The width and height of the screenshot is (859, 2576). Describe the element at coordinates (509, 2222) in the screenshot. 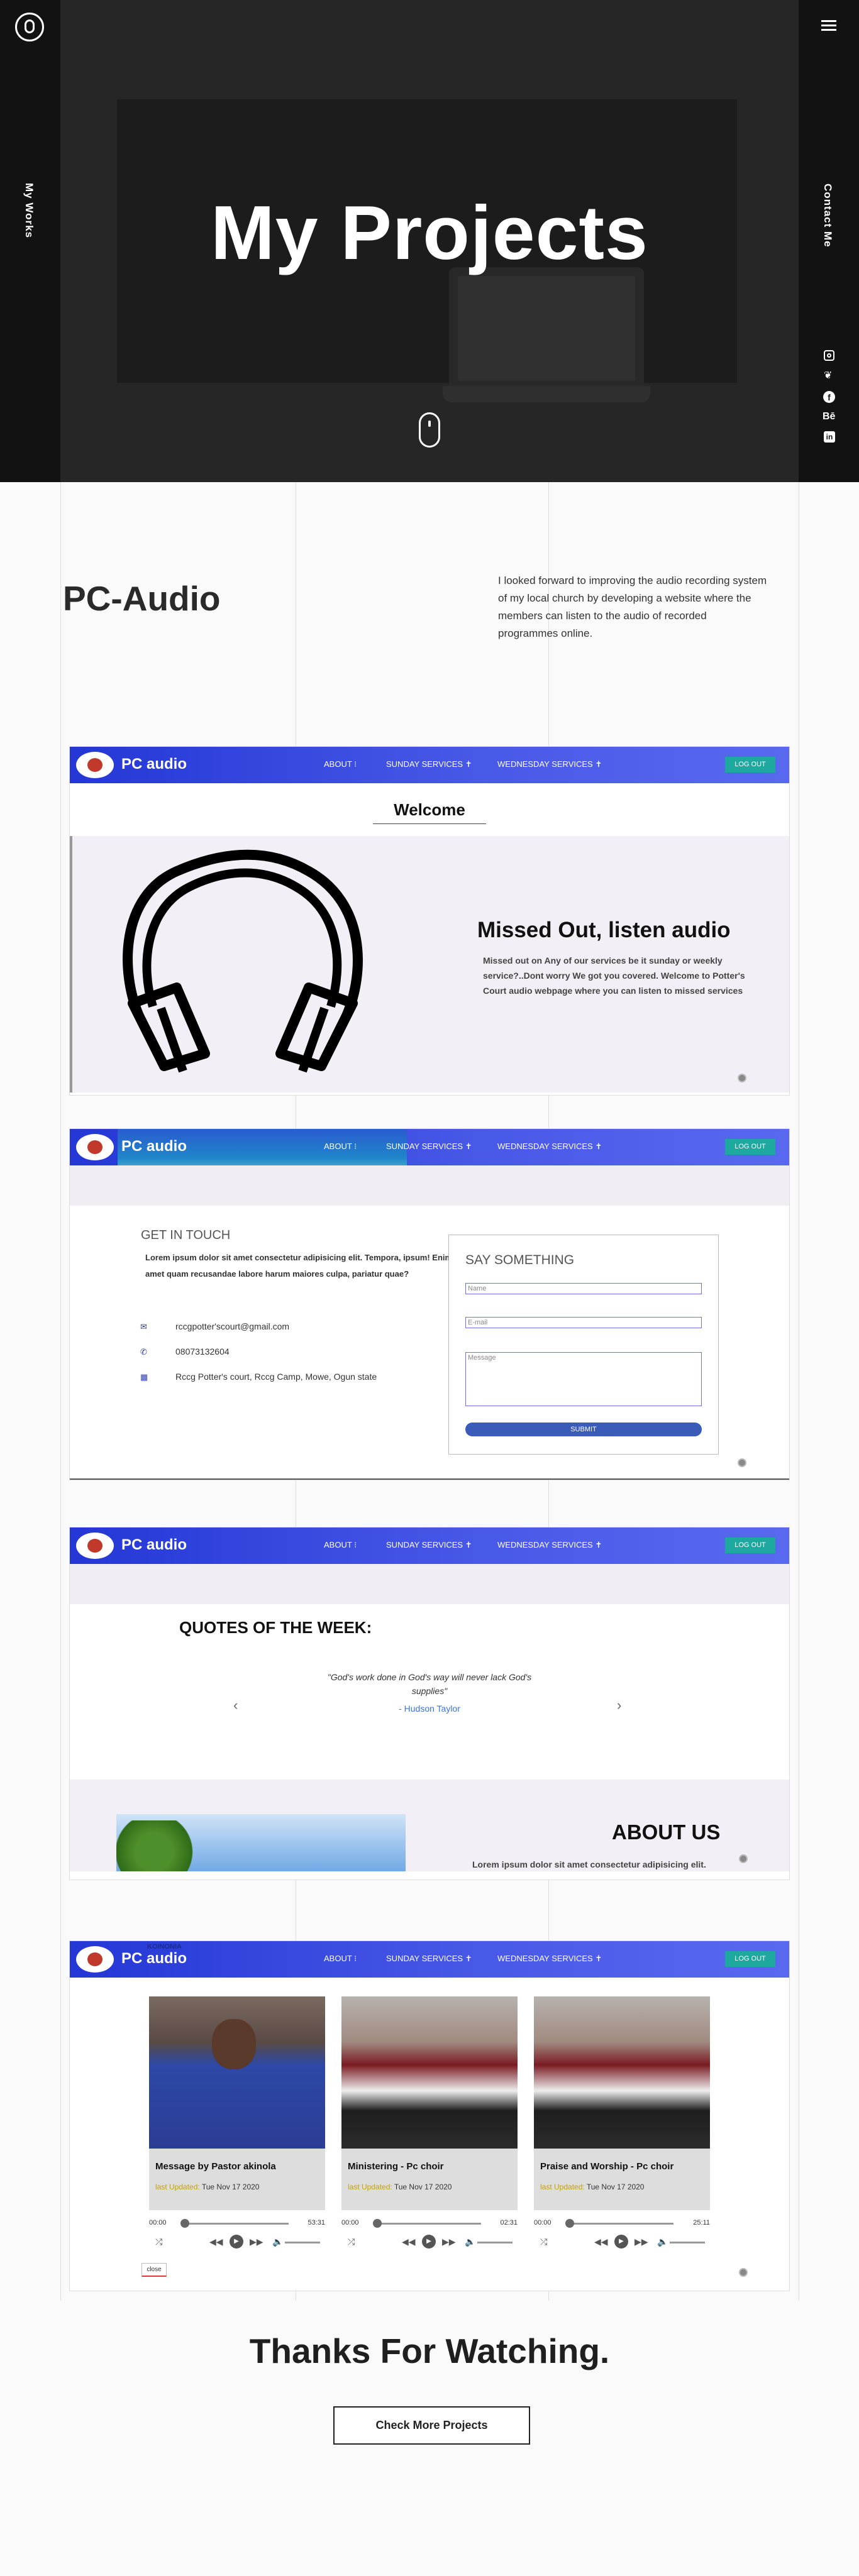

I see `duration: 02:31` at that location.